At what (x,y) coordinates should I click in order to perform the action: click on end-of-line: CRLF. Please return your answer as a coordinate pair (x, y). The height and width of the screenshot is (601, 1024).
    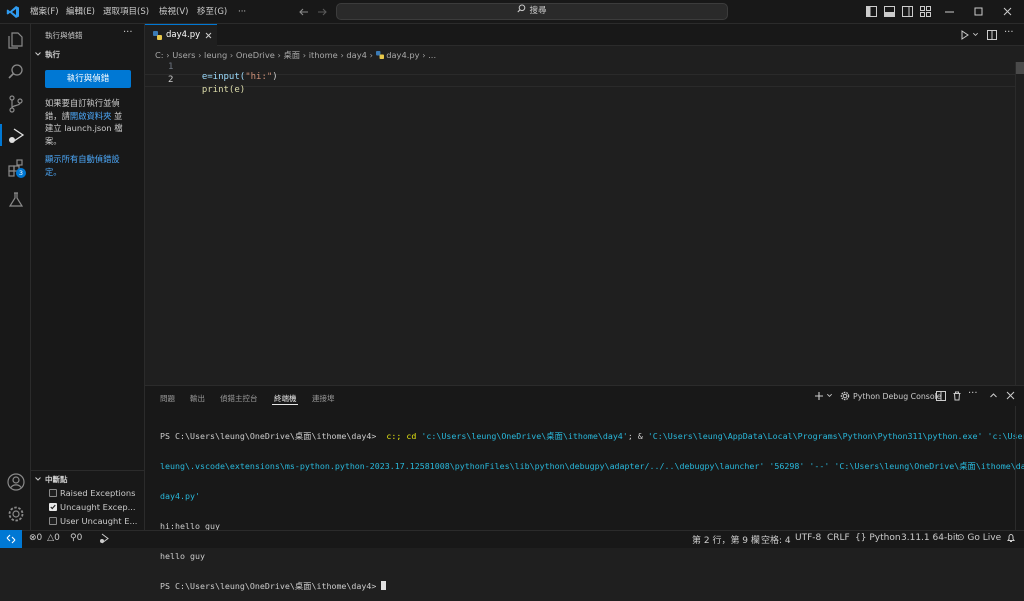
    Looking at the image, I should click on (838, 538).